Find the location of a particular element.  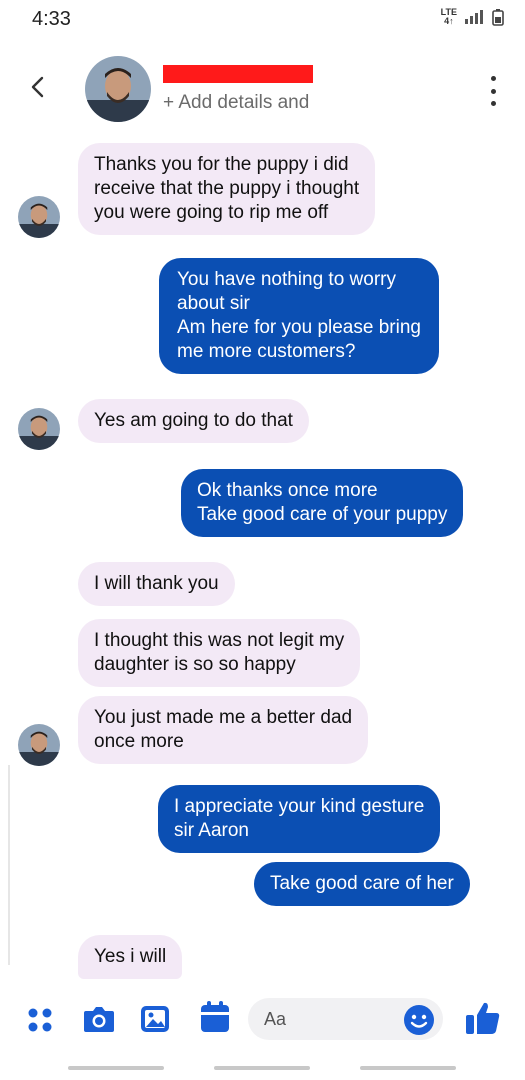

message-text: I will thank you is located at coordinates (156, 583).